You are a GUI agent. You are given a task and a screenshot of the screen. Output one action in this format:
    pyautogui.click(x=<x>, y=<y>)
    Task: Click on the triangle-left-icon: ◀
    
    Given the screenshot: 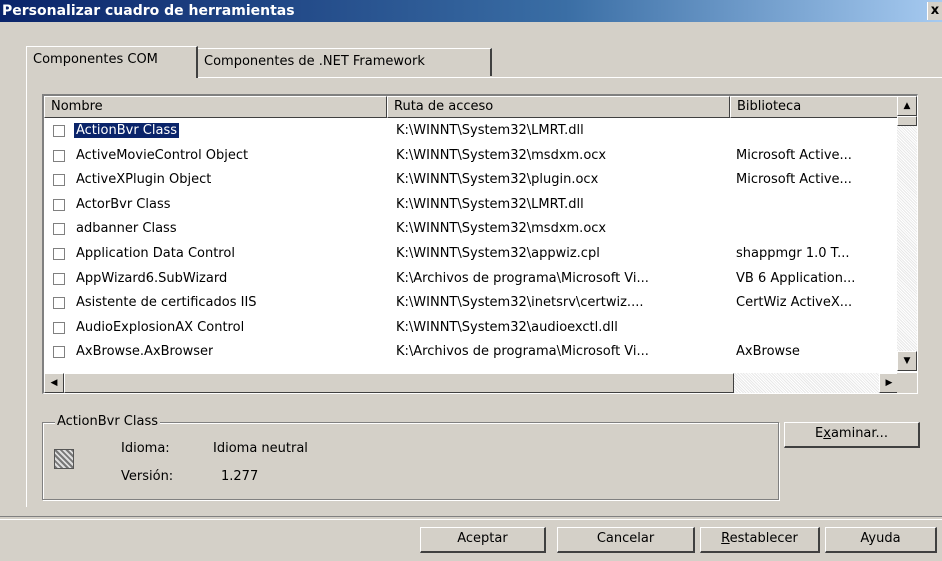 What is the action you would take?
    pyautogui.click(x=54, y=383)
    